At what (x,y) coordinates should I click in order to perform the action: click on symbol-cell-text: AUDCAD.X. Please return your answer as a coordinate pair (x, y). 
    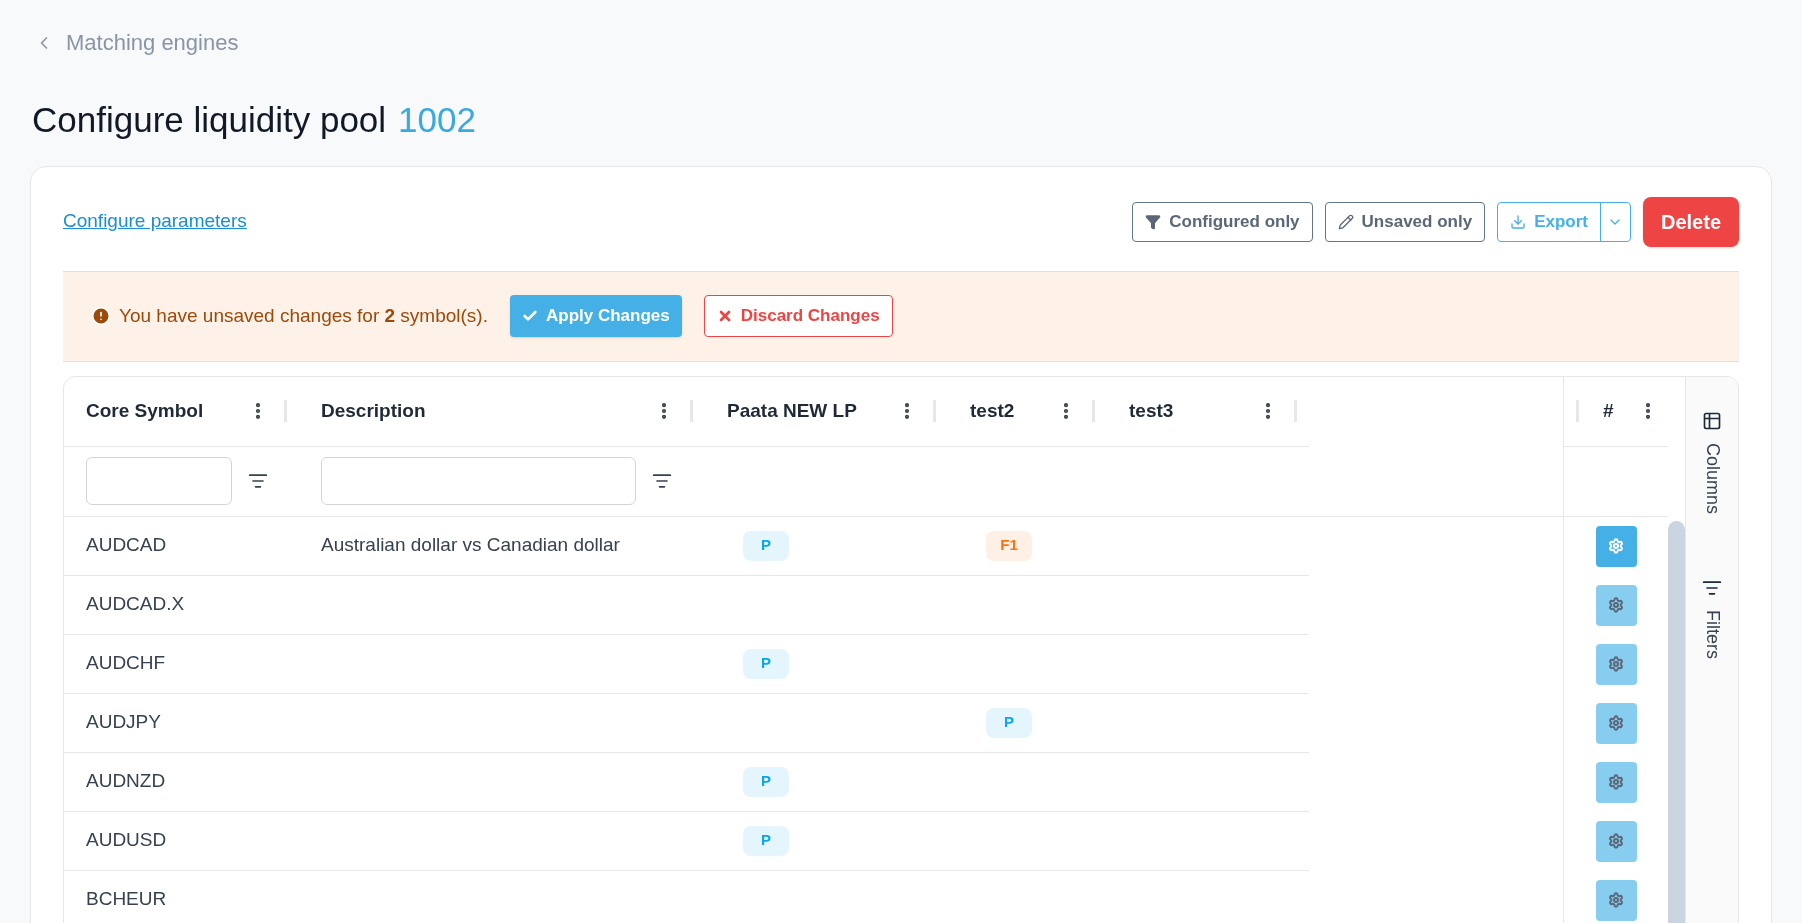
    Looking at the image, I should click on (135, 604).